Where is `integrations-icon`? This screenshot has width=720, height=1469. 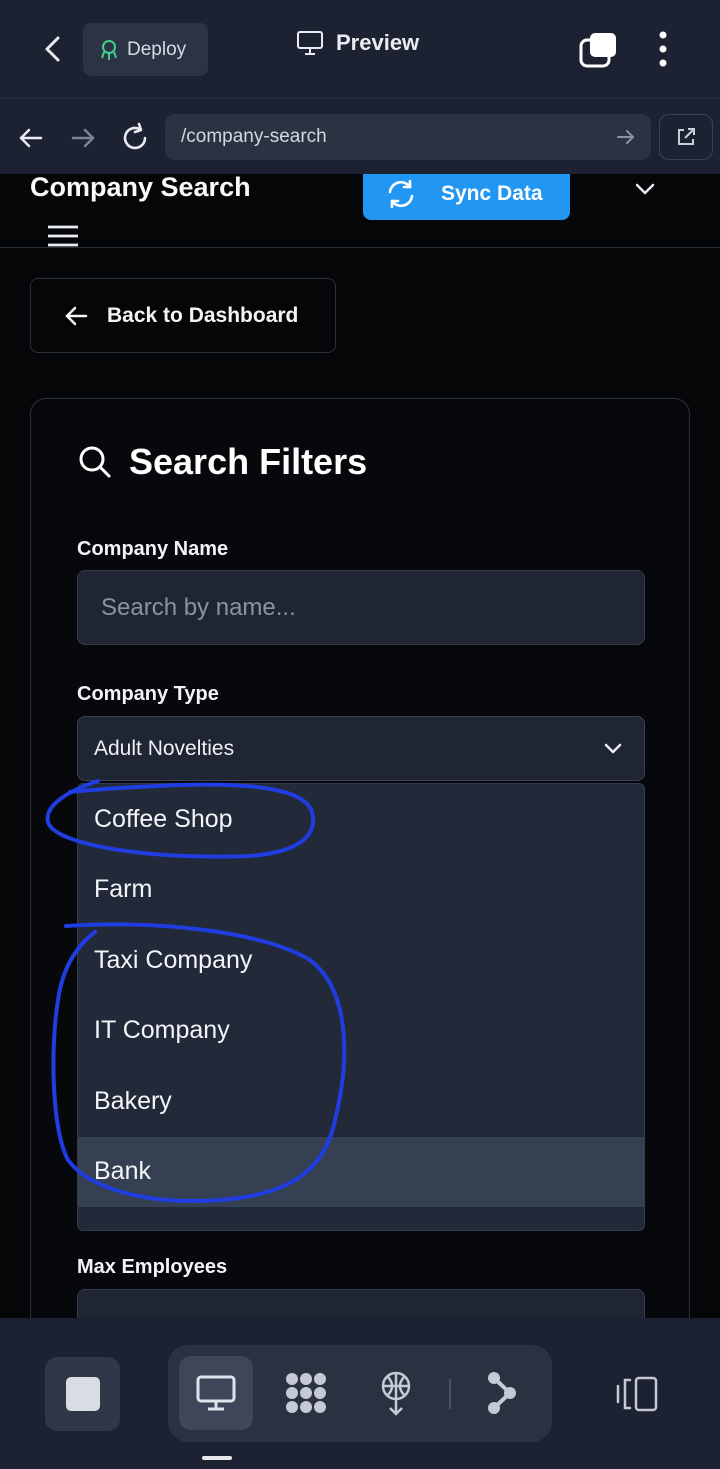 integrations-icon is located at coordinates (306, 1393).